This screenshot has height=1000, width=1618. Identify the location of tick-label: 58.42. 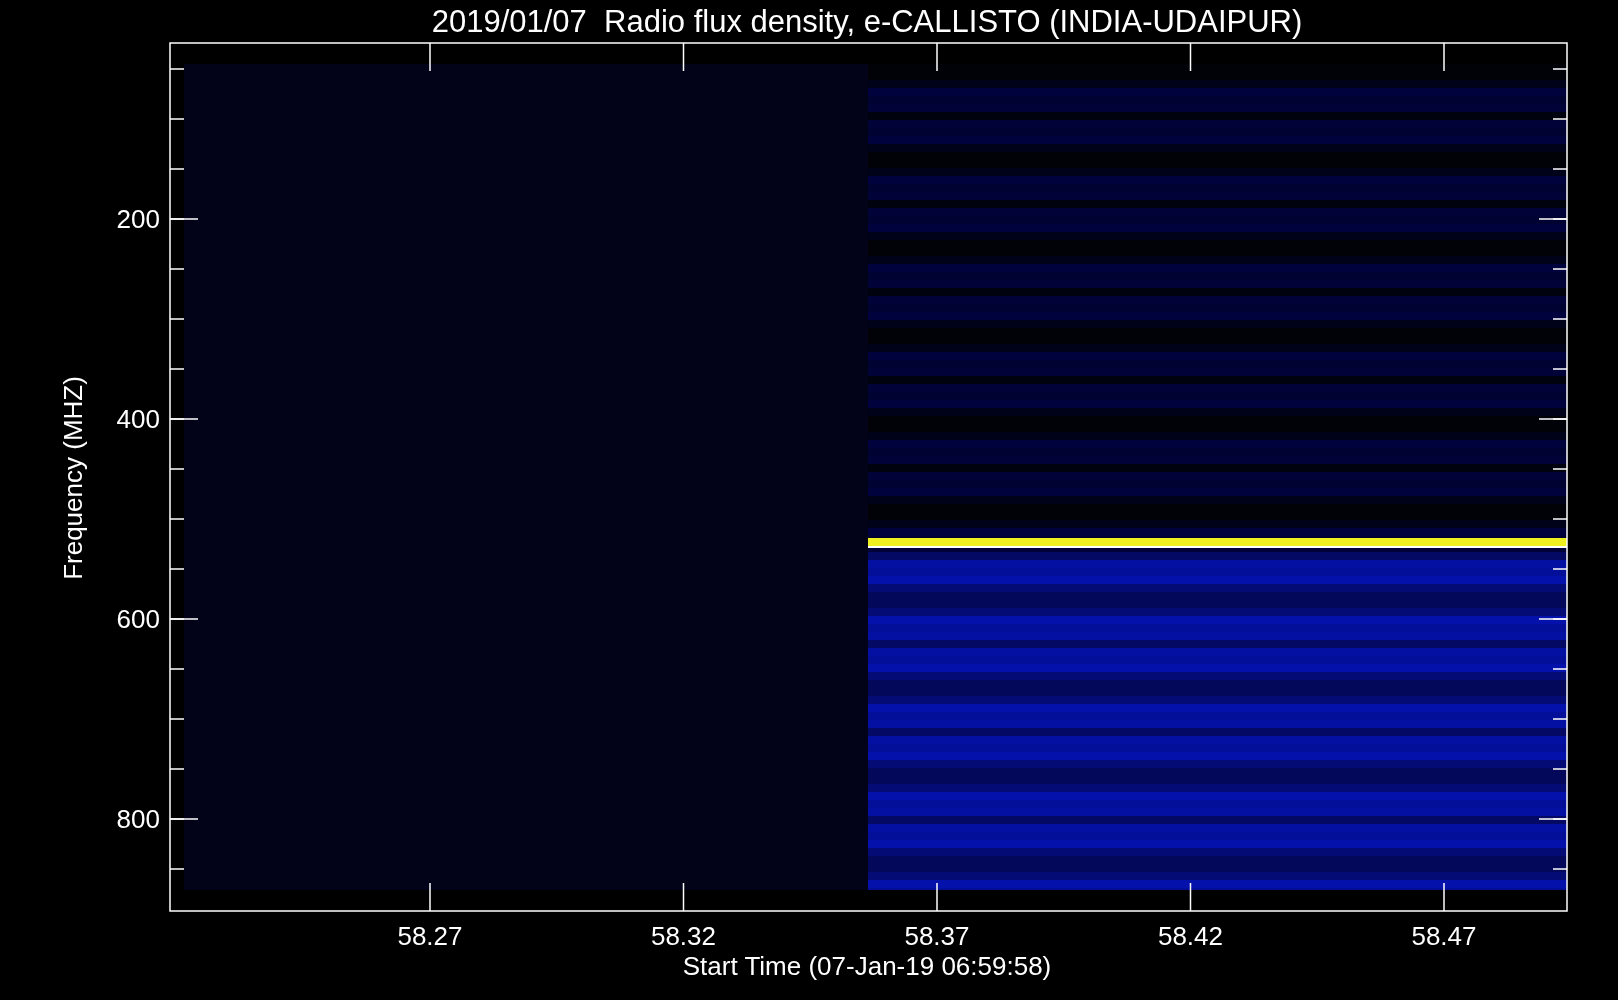
(1190, 936).